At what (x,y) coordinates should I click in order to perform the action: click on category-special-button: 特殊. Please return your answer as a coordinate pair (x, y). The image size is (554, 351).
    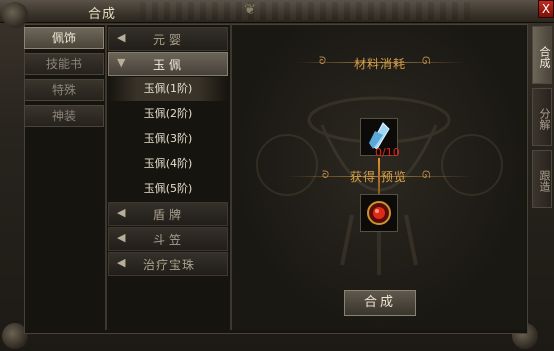
    Looking at the image, I should click on (64, 90).